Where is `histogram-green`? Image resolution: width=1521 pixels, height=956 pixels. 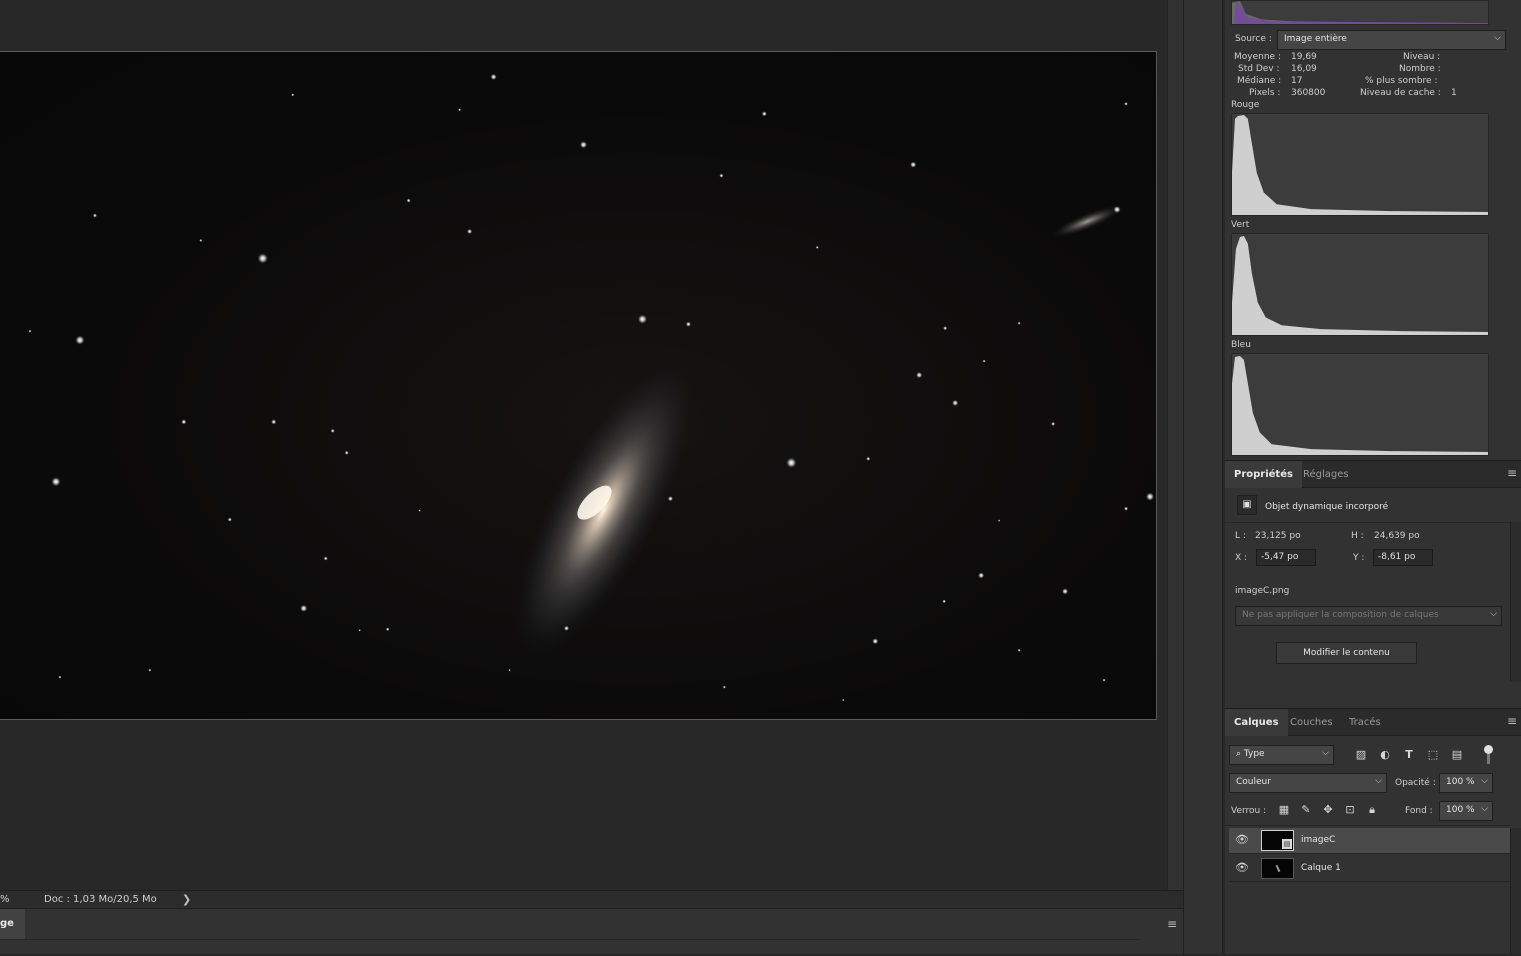 histogram-green is located at coordinates (1360, 284).